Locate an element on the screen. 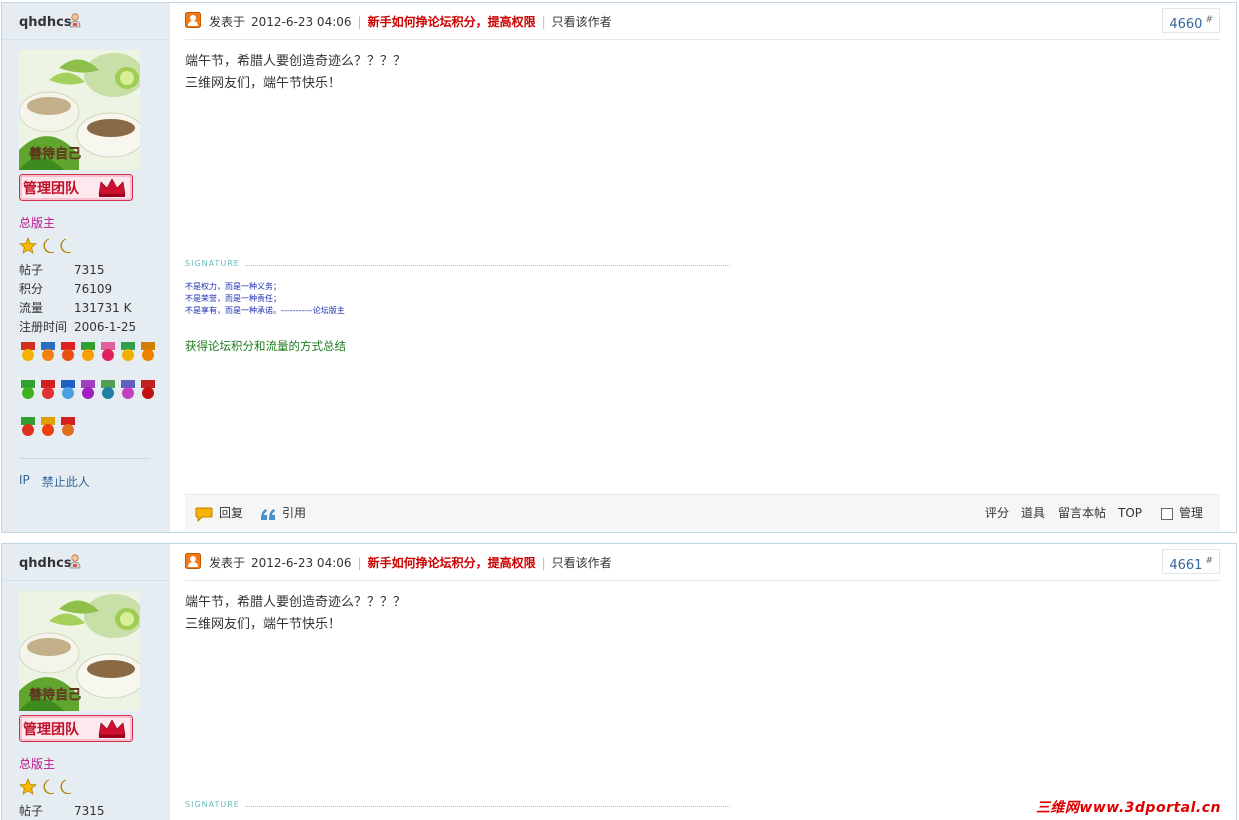  signature-line: 不是权力，而是一种义务； is located at coordinates (233, 286).